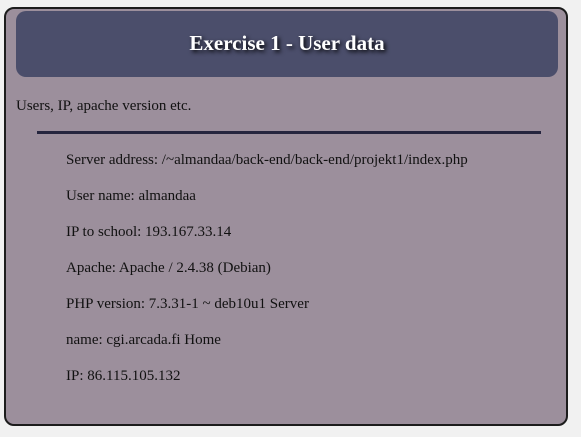 This screenshot has width=581, height=437. I want to click on host-name-item: name: cgi.arcada.fi Home, so click(143, 340).